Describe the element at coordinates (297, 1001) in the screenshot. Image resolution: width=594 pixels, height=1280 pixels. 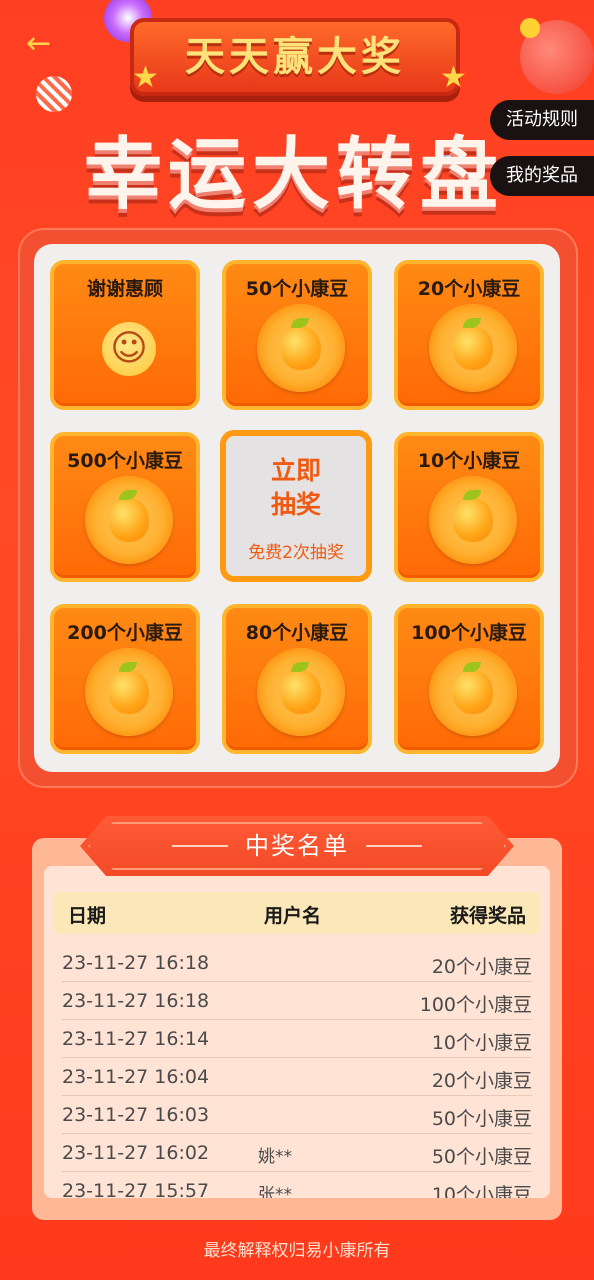
I see `table-row: 23-11-27 16:18 100个小康豆` at that location.